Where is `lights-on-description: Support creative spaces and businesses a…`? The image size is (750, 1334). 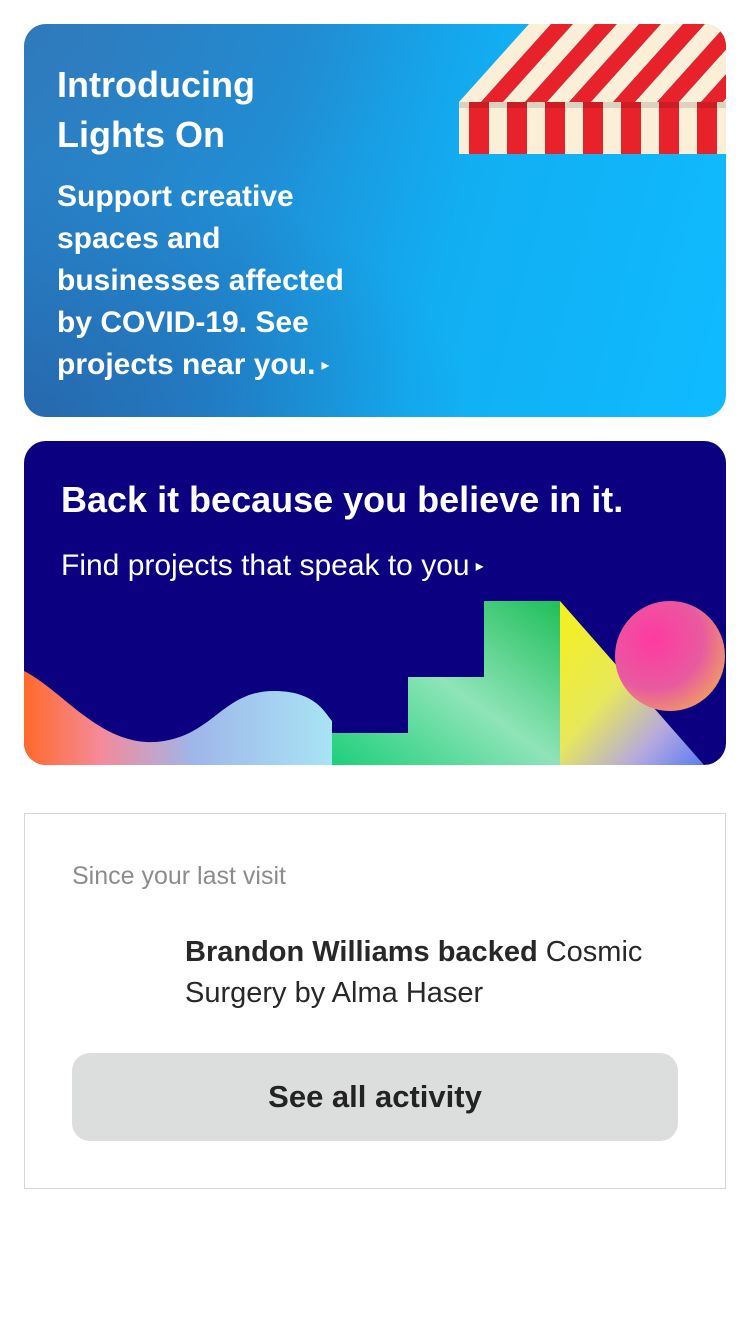 lights-on-description: Support creative spaces and businesses a… is located at coordinates (222, 281).